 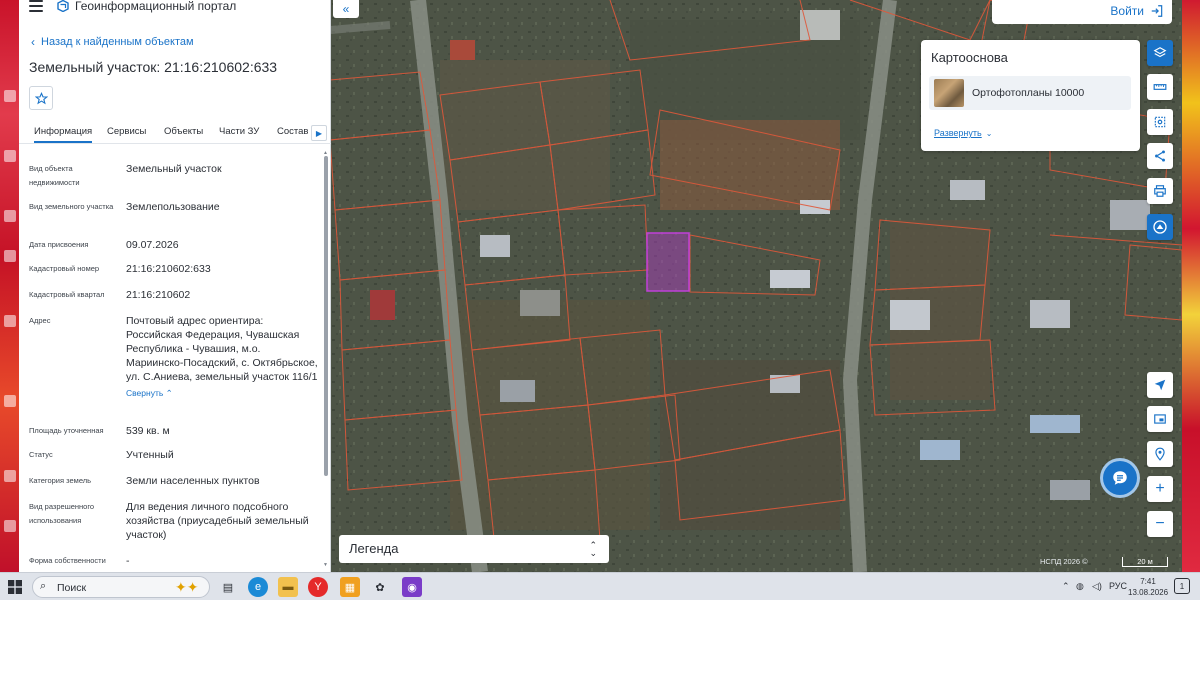 What do you see at coordinates (193, 481) in the screenshot?
I see `attribute-value: Земли населенных пунктов` at bounding box center [193, 481].